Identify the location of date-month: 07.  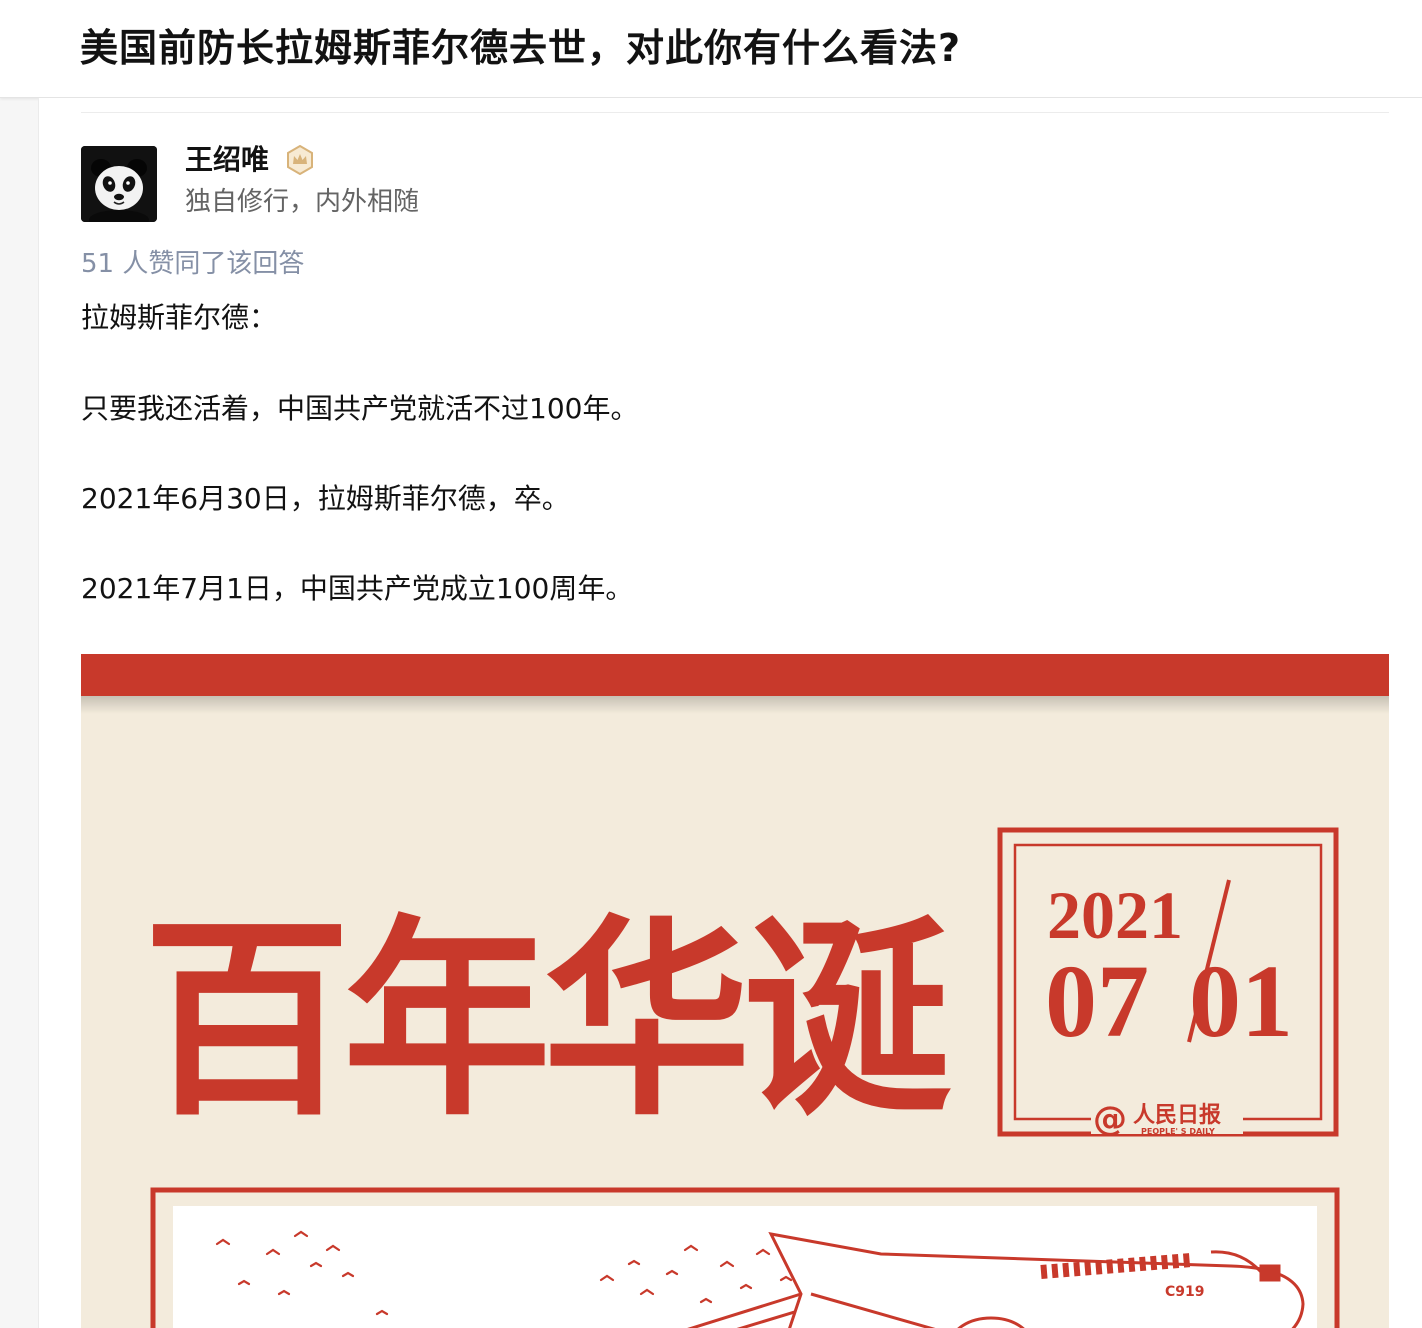
(1097, 1001).